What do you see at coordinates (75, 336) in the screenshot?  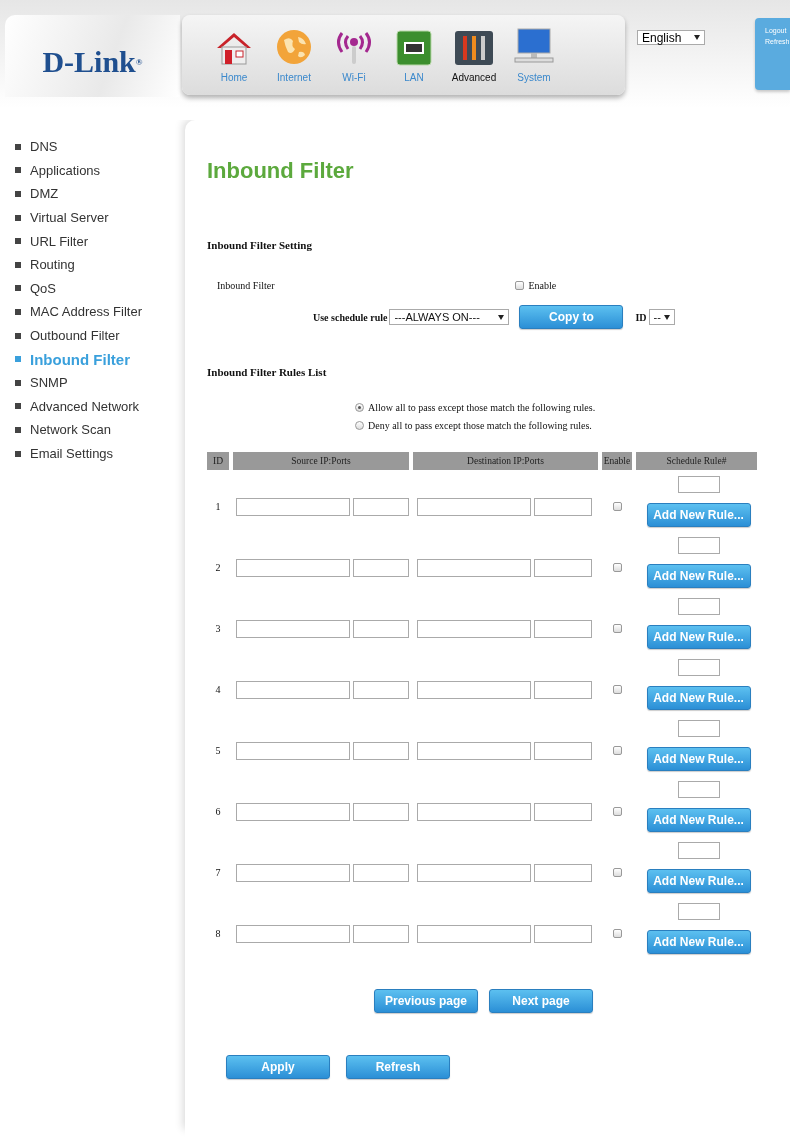 I see `sidebar-item: Outbound Filter` at bounding box center [75, 336].